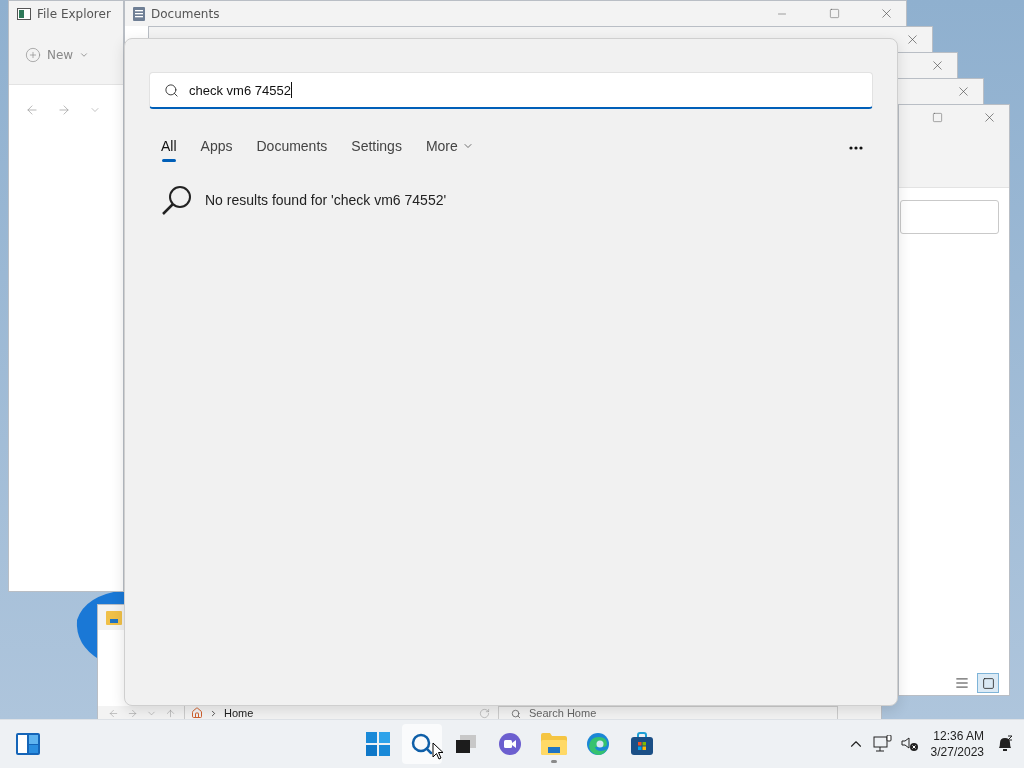 This screenshot has height=768, width=1024. What do you see at coordinates (882, 744) in the screenshot?
I see `network-icon` at bounding box center [882, 744].